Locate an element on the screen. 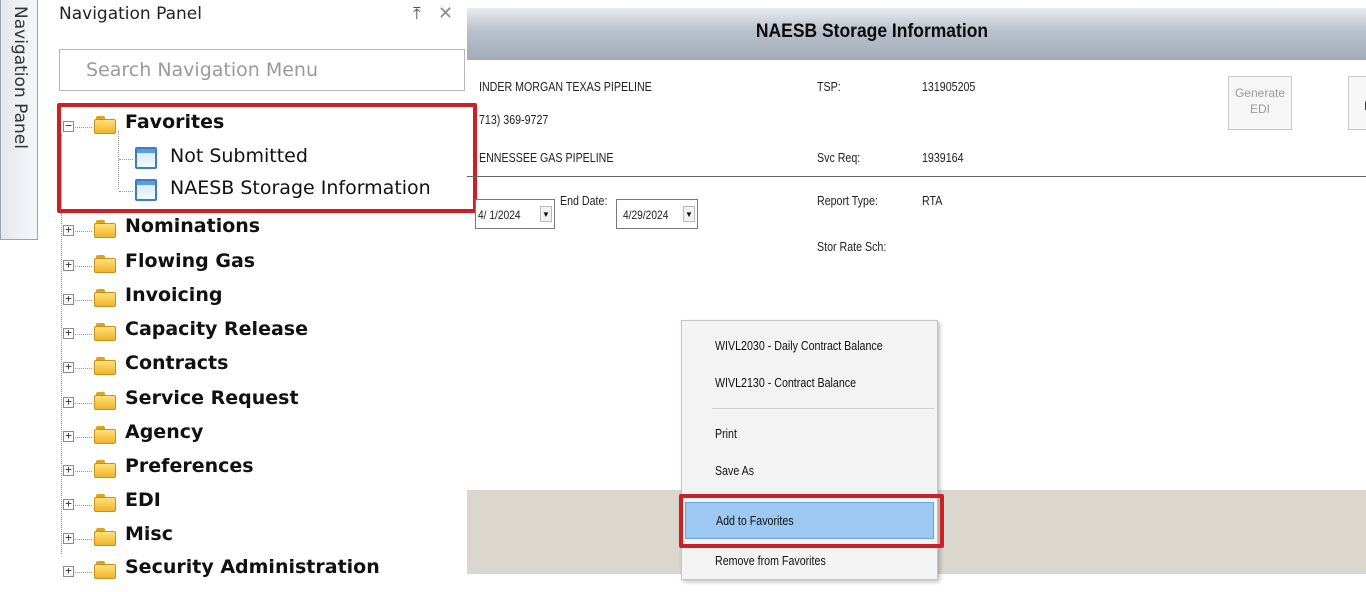 This screenshot has width=1366, height=592. generate-edi-button: Generate EDI is located at coordinates (1260, 103).